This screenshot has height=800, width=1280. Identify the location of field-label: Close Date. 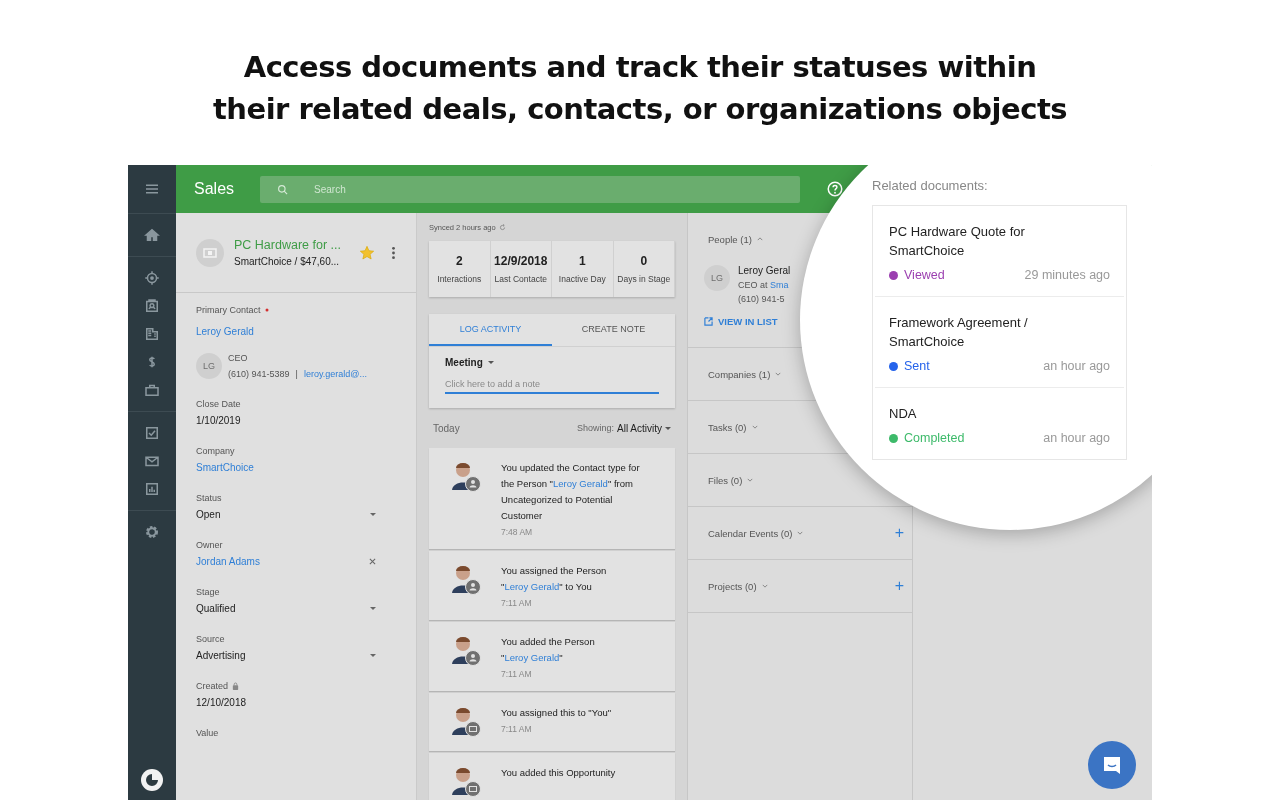
(218, 404).